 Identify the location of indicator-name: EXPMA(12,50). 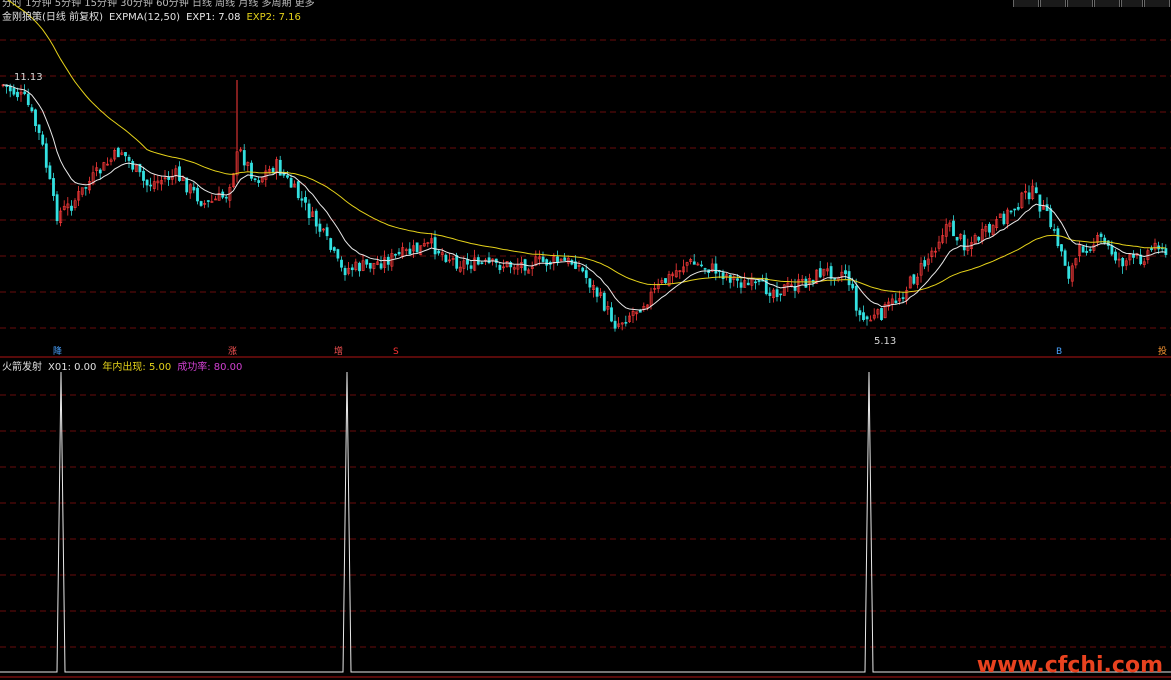
(144, 17).